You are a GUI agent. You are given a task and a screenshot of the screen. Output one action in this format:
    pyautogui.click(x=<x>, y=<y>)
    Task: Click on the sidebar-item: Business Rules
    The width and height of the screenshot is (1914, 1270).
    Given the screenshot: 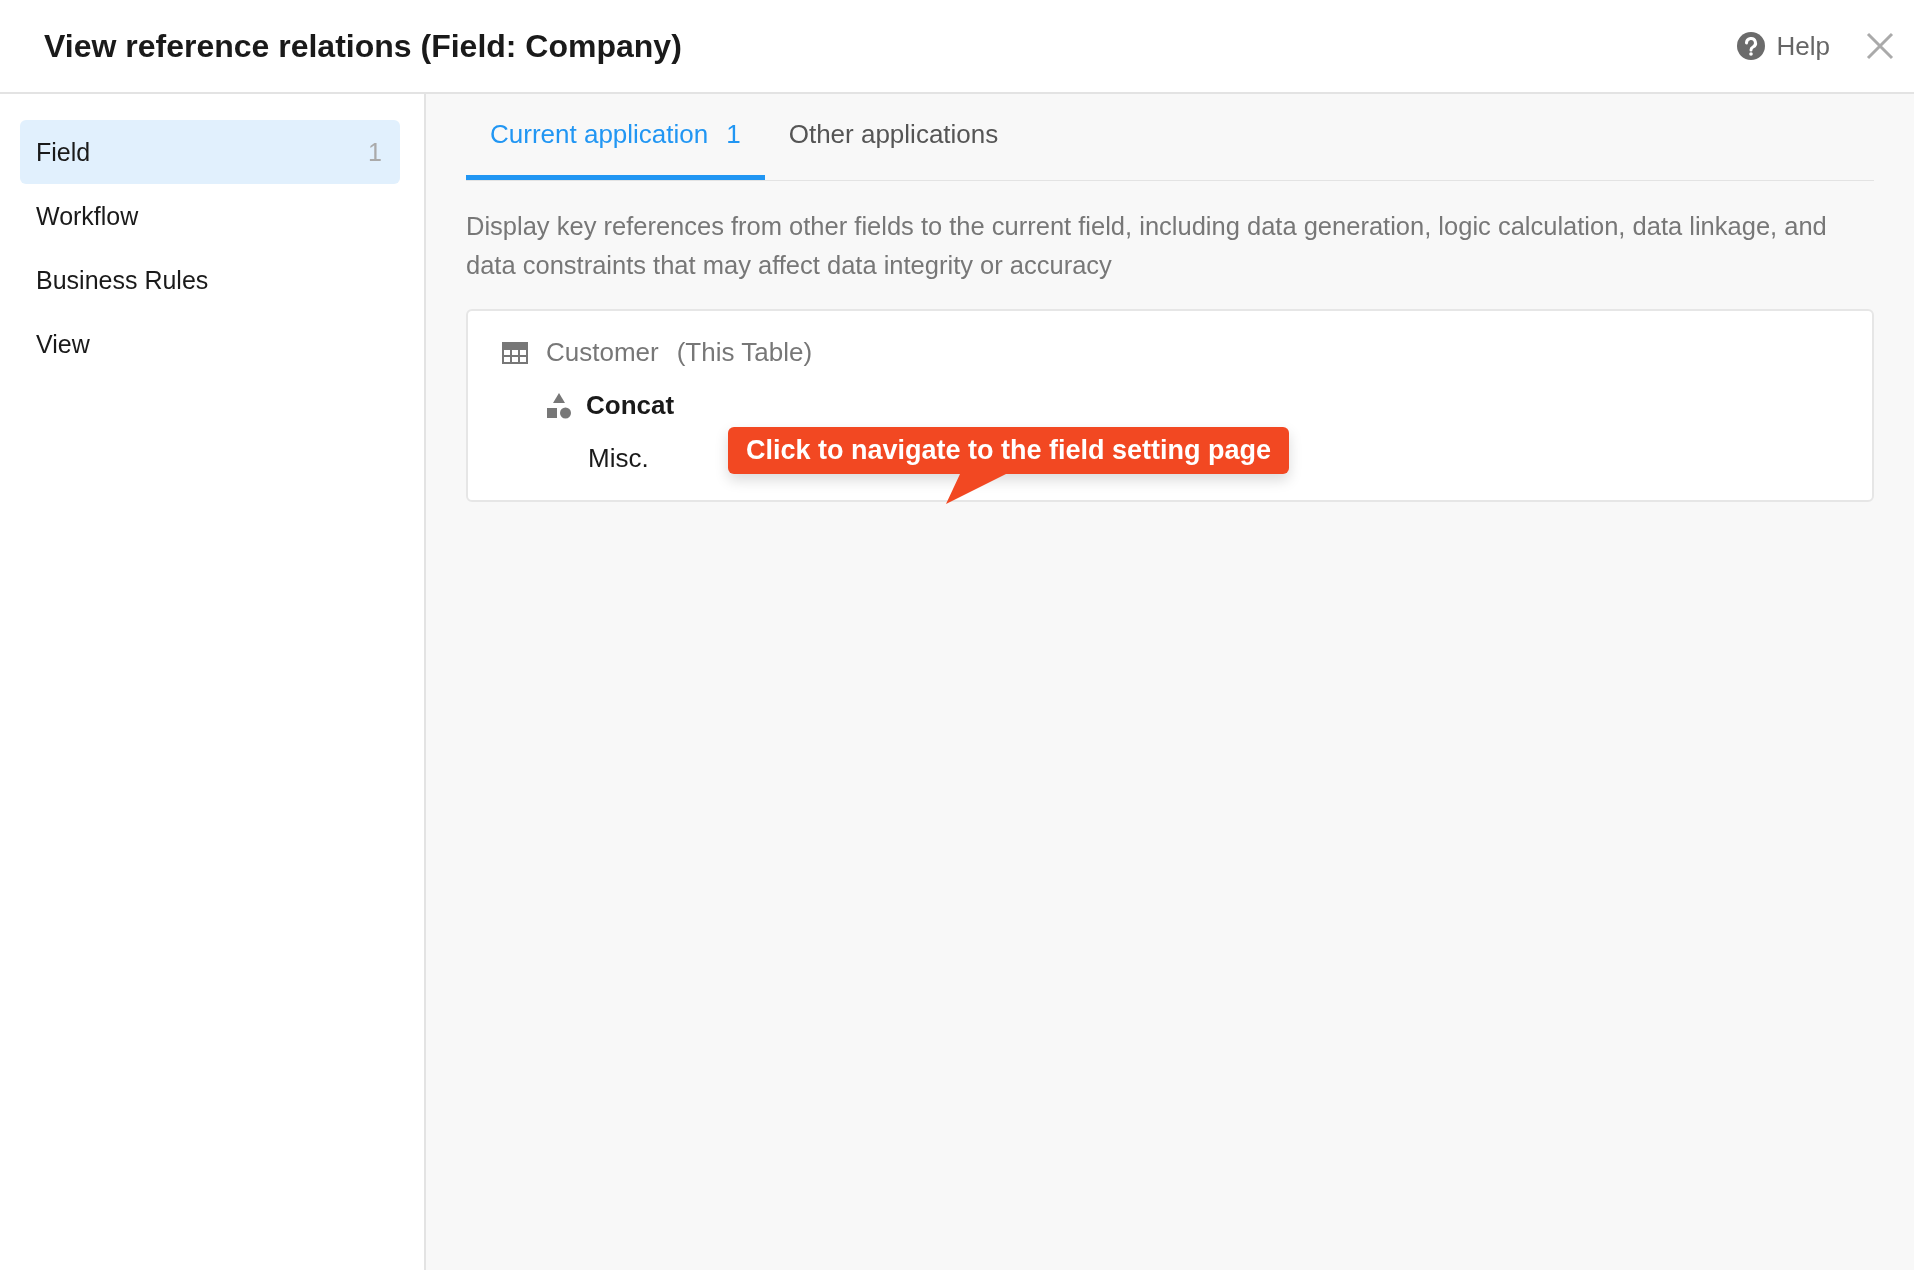 What is the action you would take?
    pyautogui.click(x=210, y=280)
    